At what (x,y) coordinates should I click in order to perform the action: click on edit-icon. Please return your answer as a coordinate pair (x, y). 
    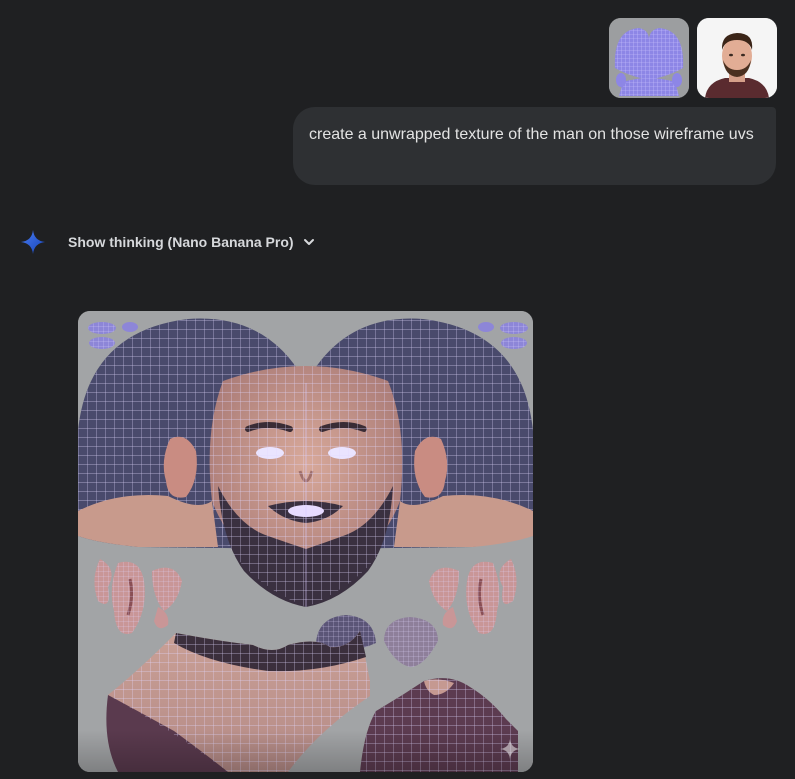
    Looking at the image, I should click on (262, 125).